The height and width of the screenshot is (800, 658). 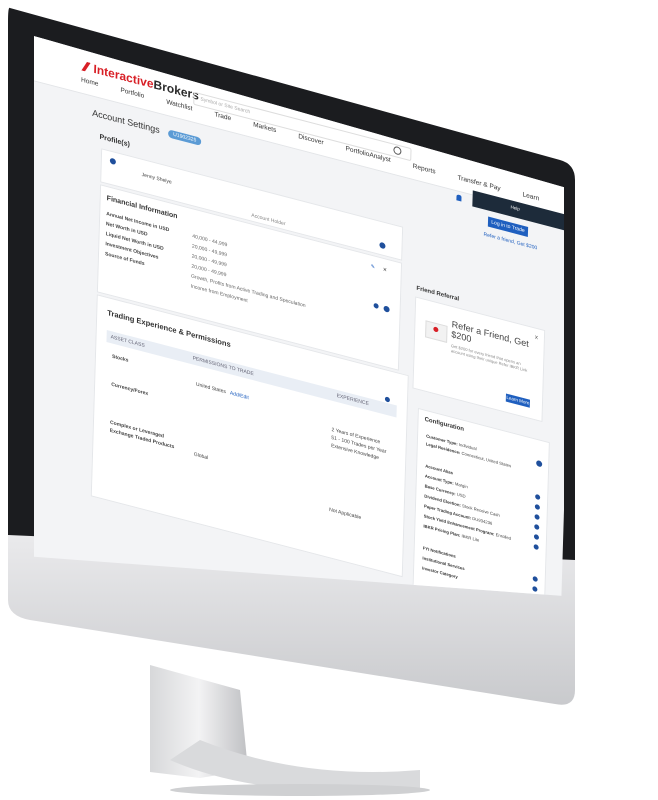 I want to click on profiles-heading: Profile(s), so click(x=114, y=141).